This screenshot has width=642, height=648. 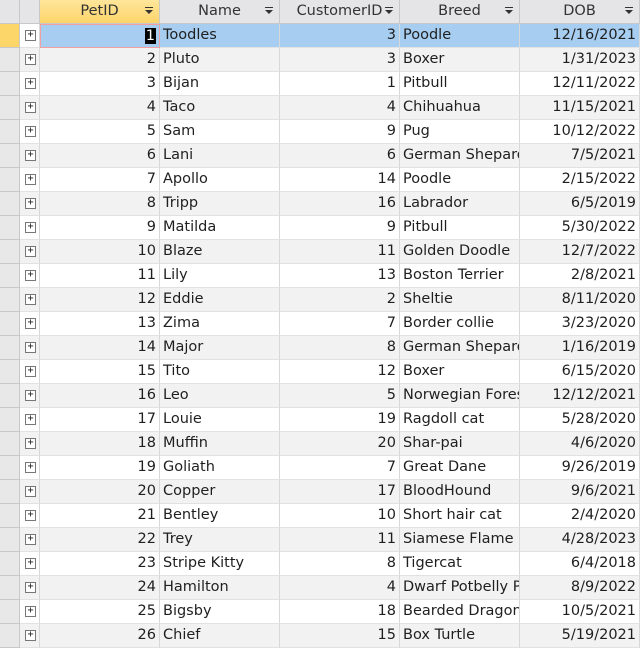 What do you see at coordinates (460, 468) in the screenshot?
I see `cell-breed: Great Dane` at bounding box center [460, 468].